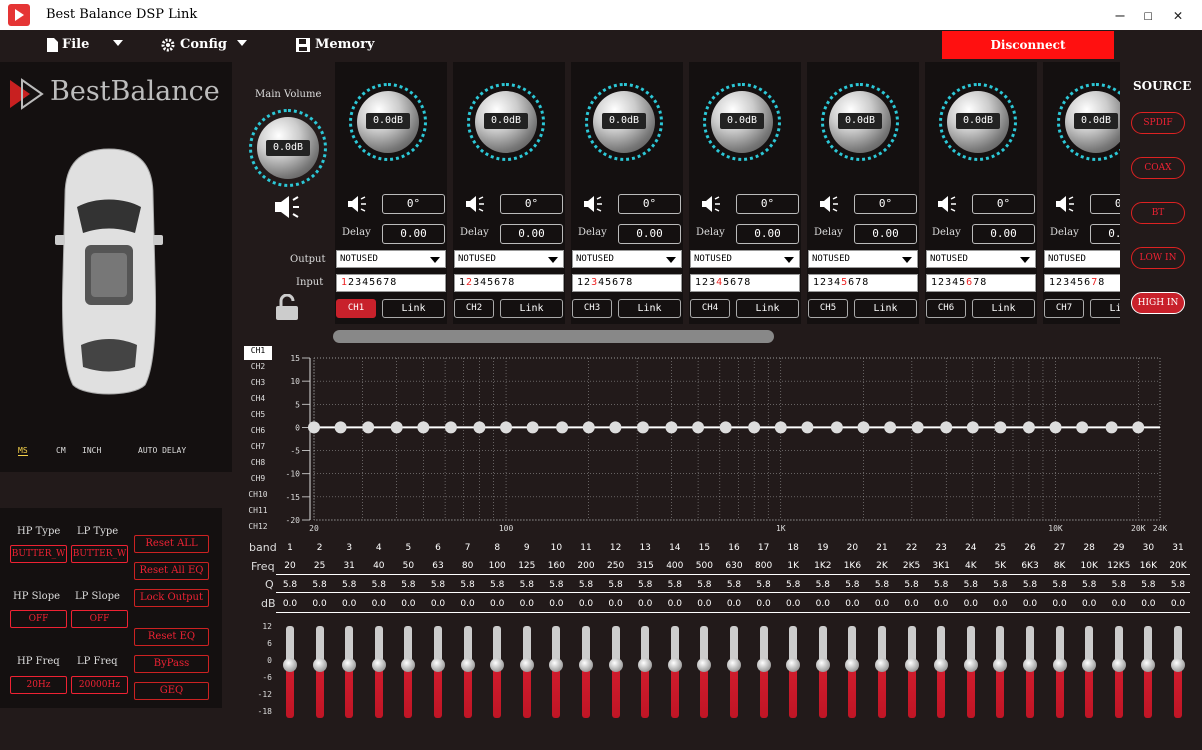 The height and width of the screenshot is (750, 1202). Describe the element at coordinates (38, 554) in the screenshot. I see `hp-type-select: BUTTER_W` at that location.